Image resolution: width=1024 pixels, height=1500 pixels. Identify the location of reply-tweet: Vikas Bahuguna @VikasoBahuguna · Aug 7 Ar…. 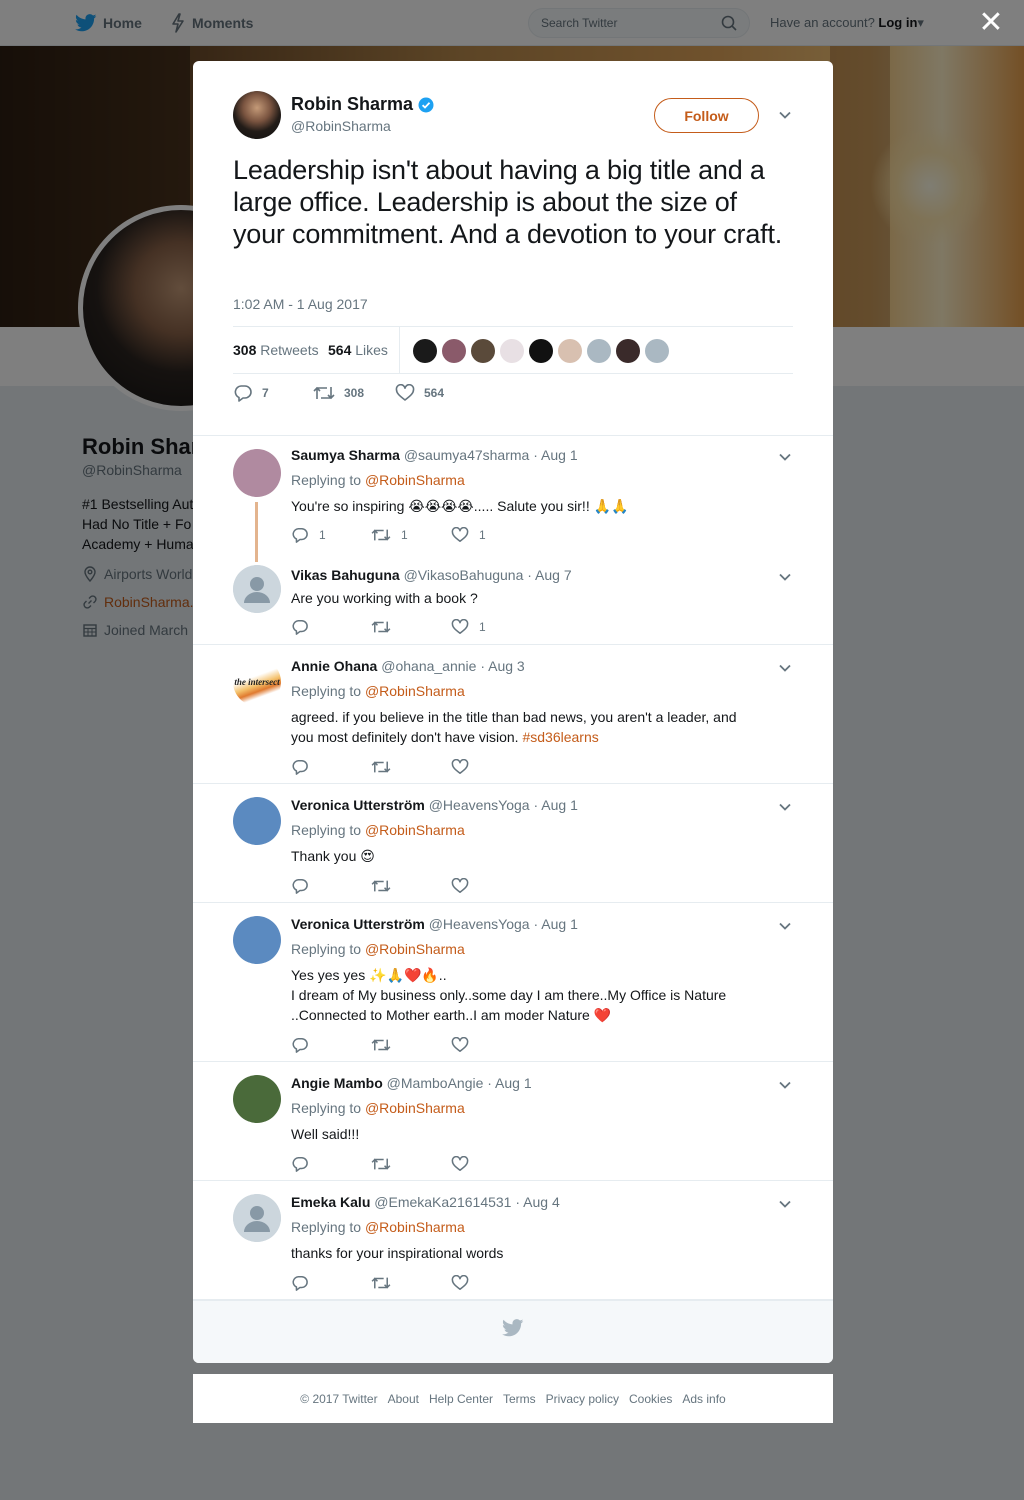
(513, 599).